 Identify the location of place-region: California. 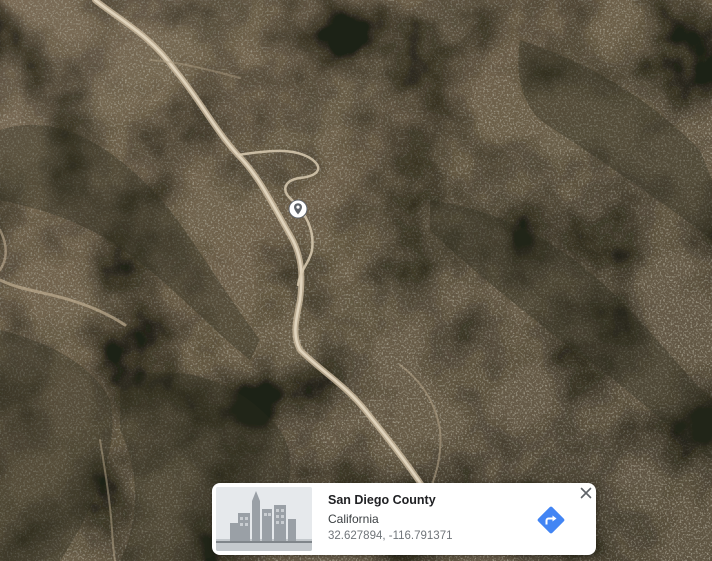
(353, 519).